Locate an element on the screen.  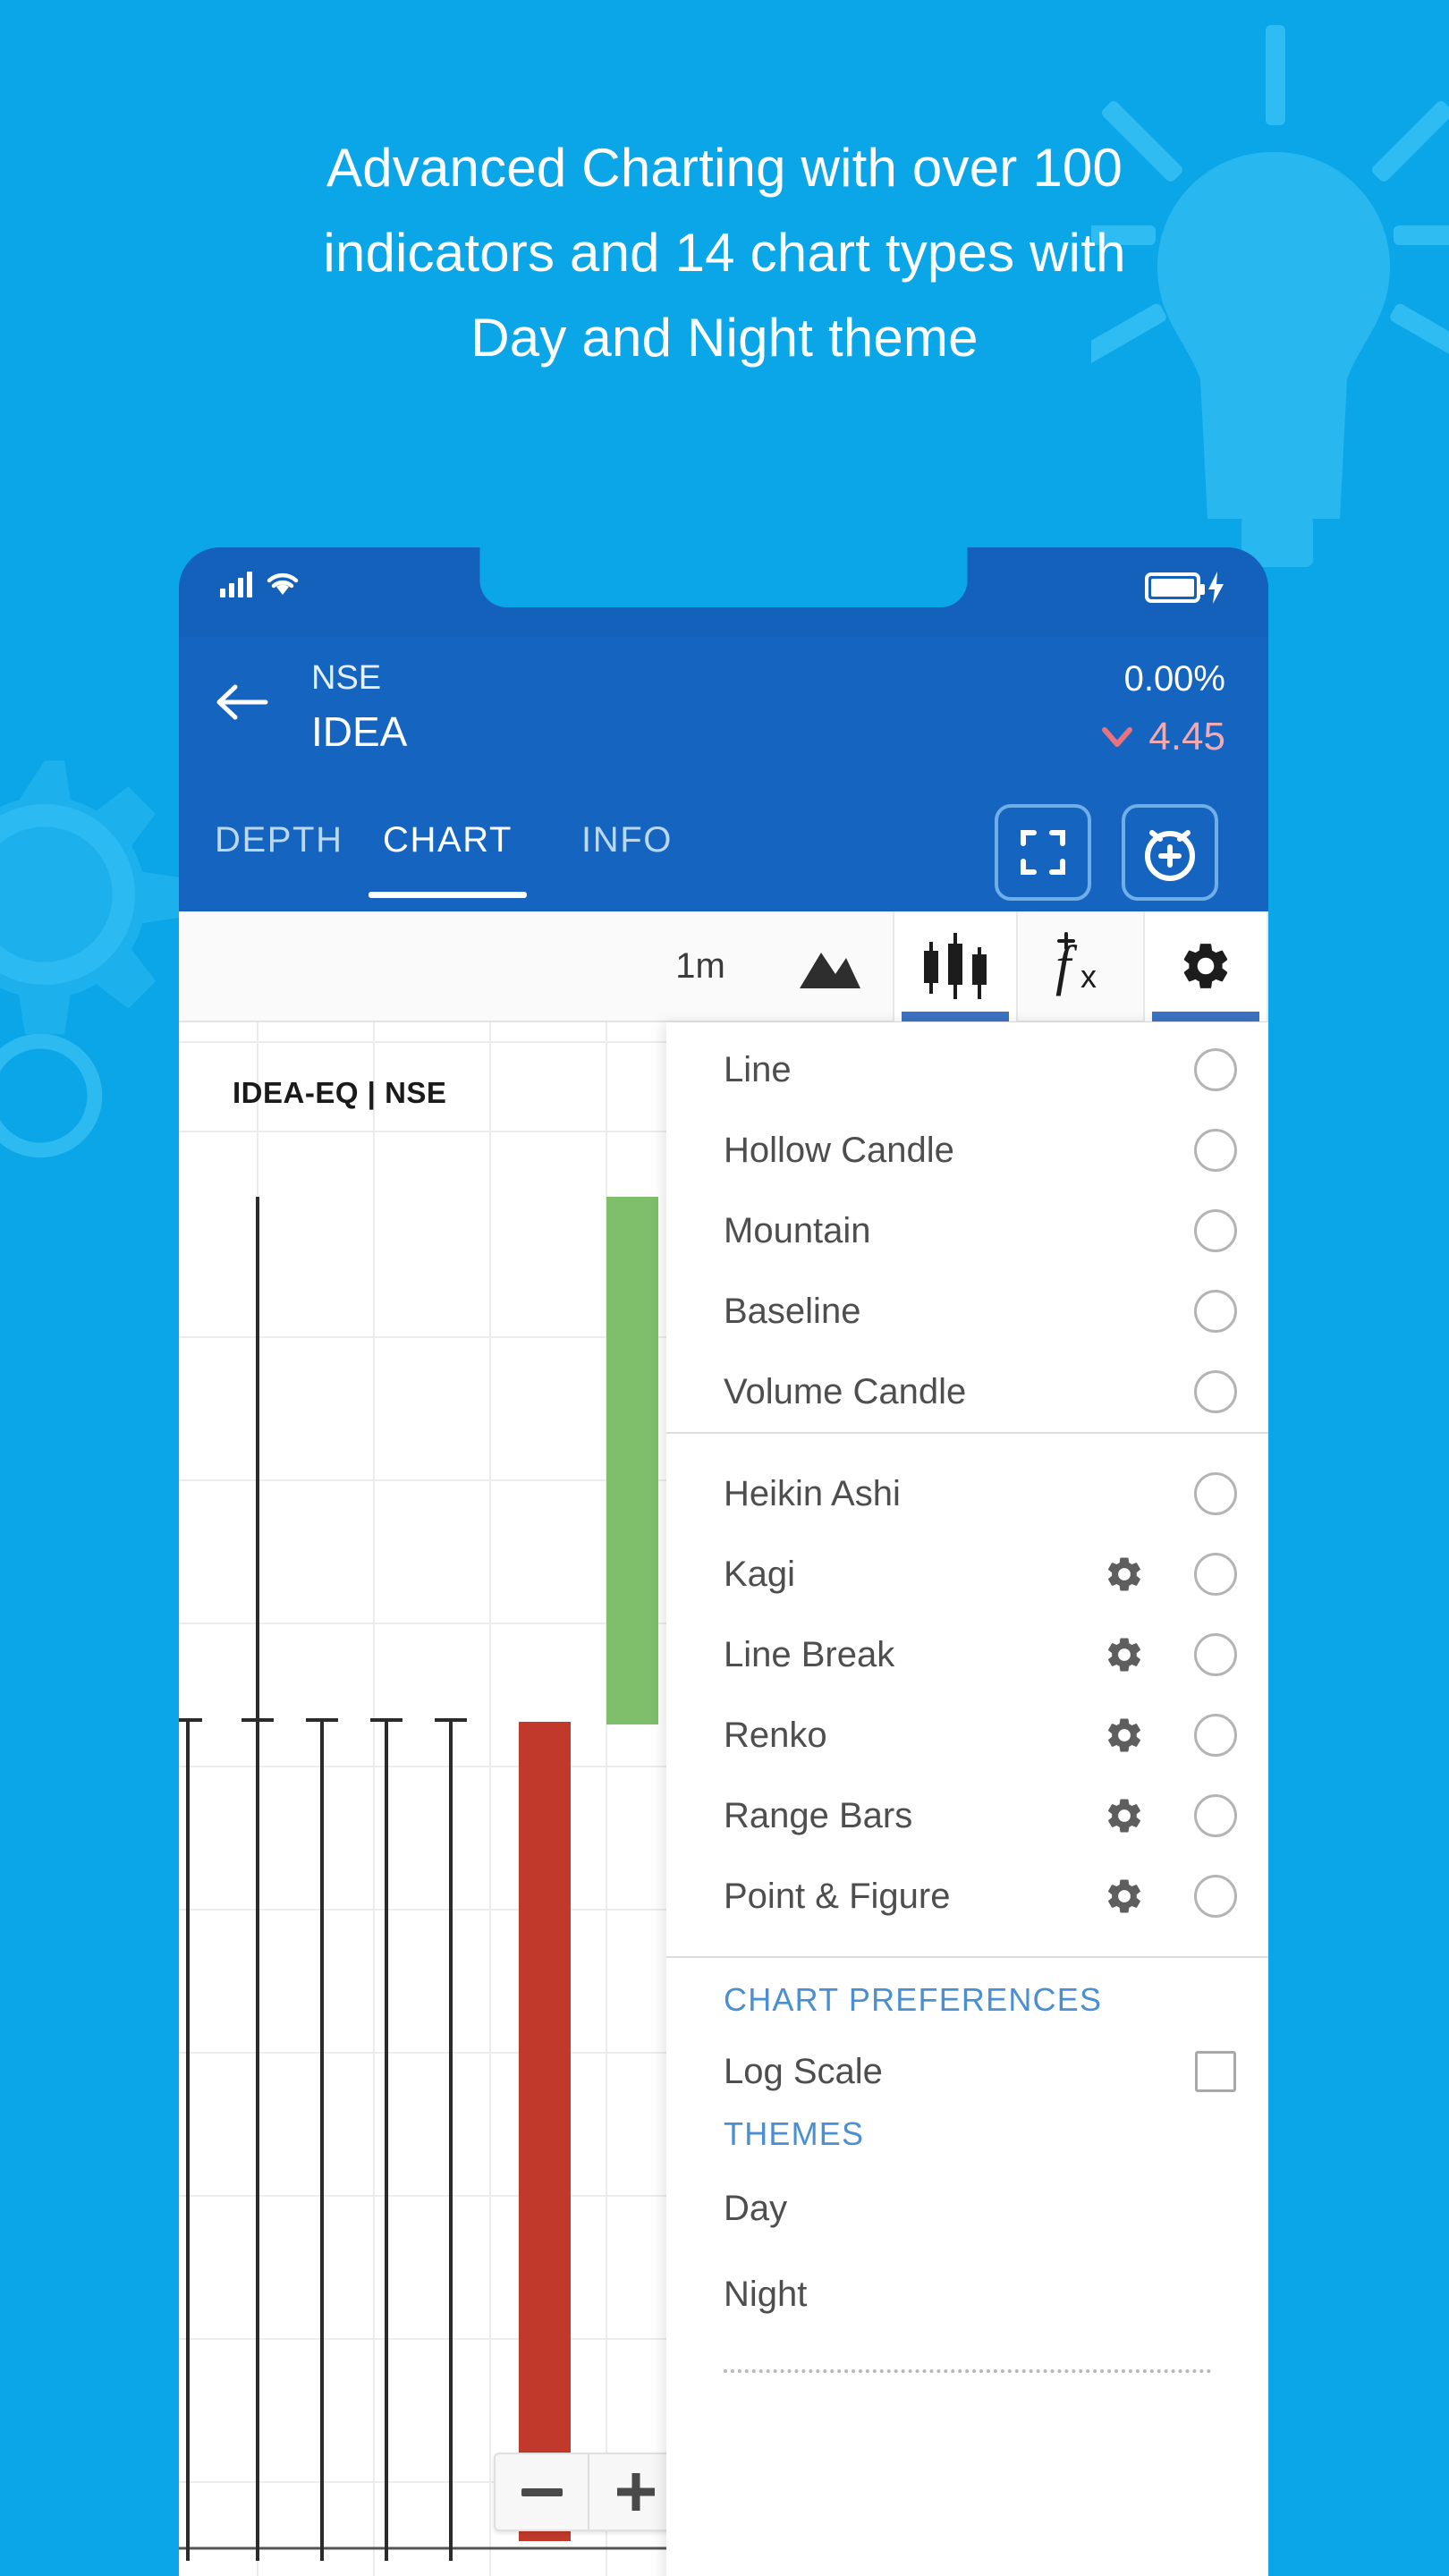
fullscreen-icon is located at coordinates (1043, 852).